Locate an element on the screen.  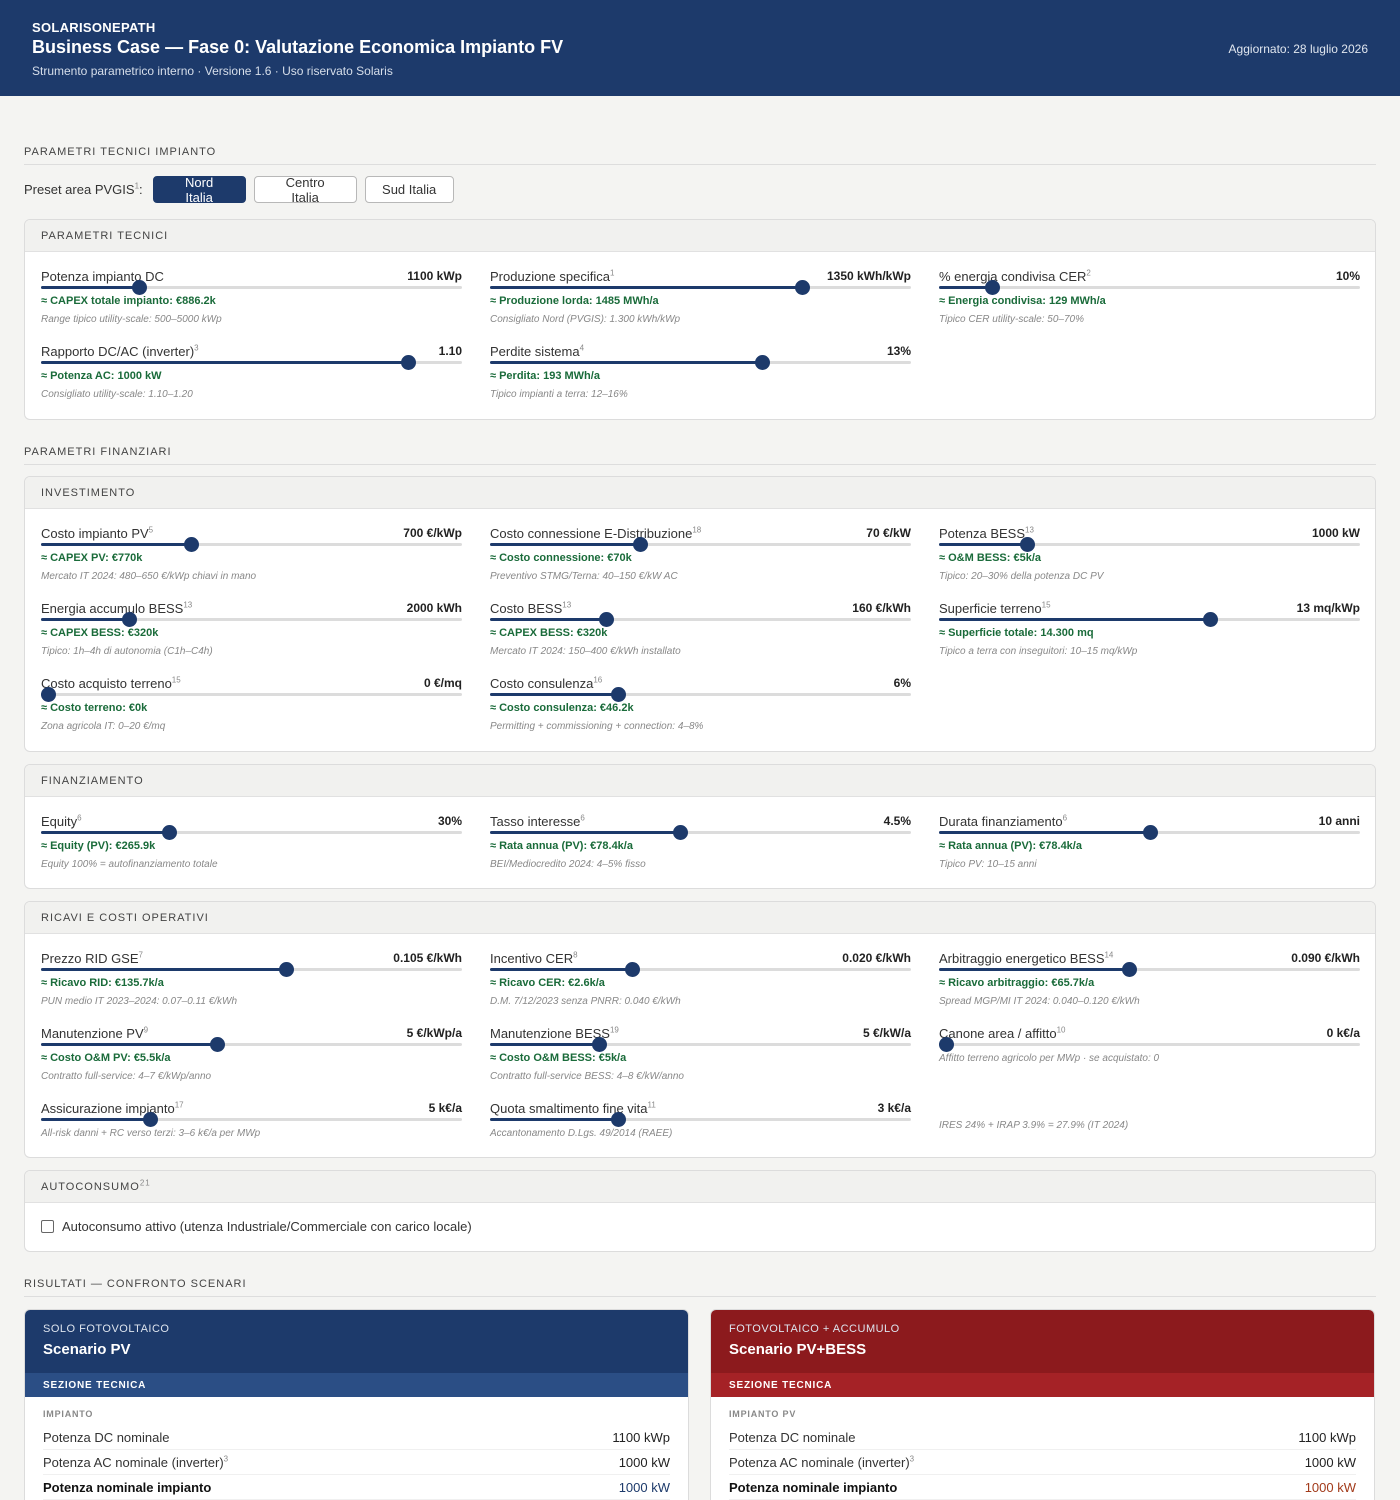
param-estimate: ≈ Ricavo arbitraggio: €65.7k/a is located at coordinates (1017, 983).